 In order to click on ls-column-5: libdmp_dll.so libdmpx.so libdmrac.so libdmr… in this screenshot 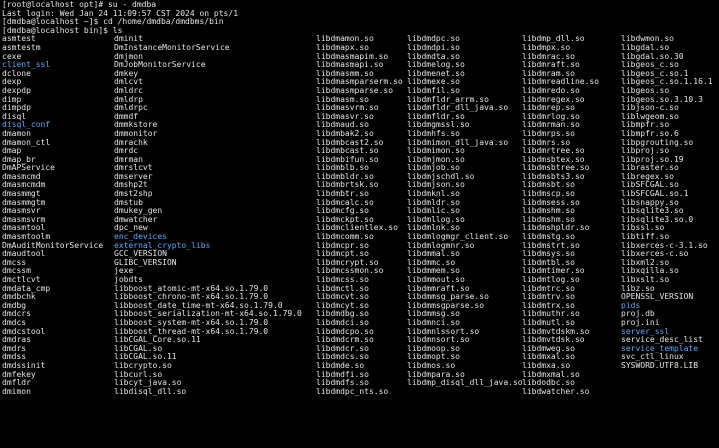, I will do `click(560, 215)`.